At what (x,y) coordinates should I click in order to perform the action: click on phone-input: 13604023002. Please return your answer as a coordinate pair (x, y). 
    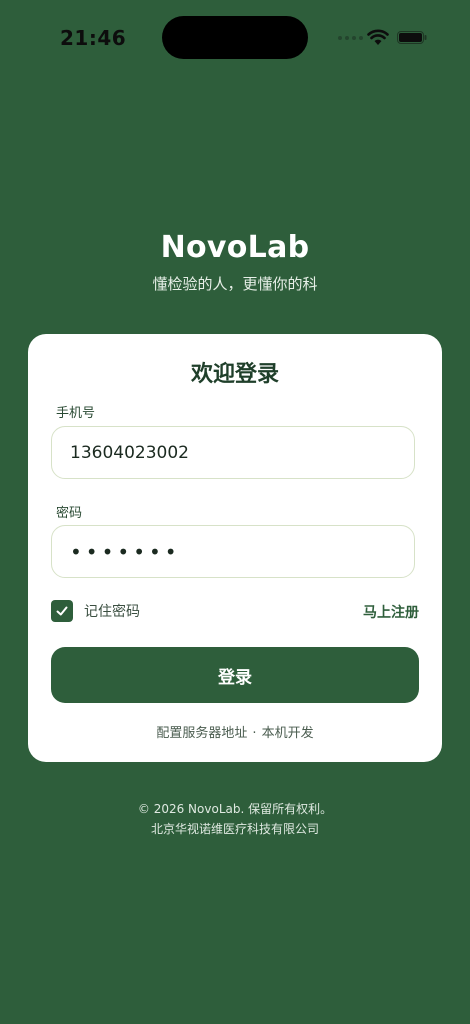
    Looking at the image, I should click on (233, 452).